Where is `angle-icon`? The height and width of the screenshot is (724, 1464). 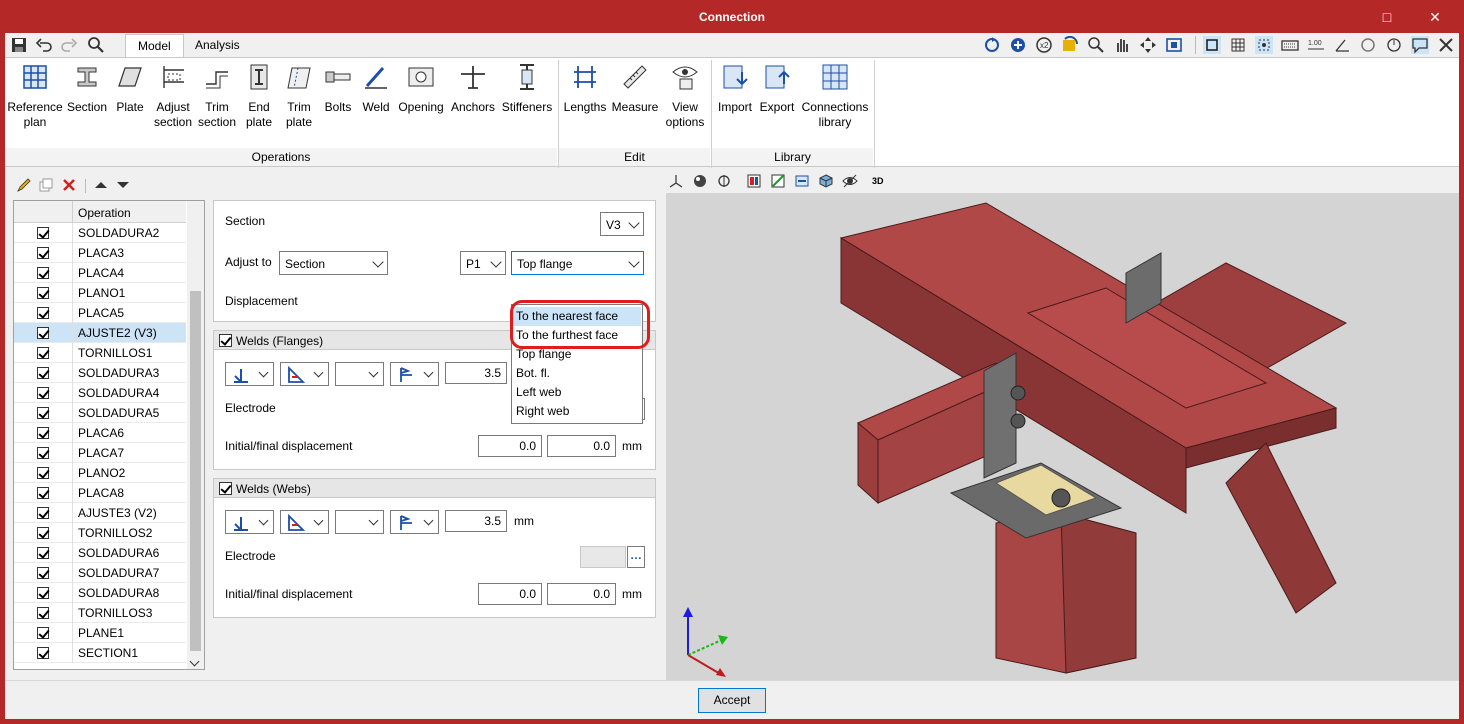 angle-icon is located at coordinates (1342, 45).